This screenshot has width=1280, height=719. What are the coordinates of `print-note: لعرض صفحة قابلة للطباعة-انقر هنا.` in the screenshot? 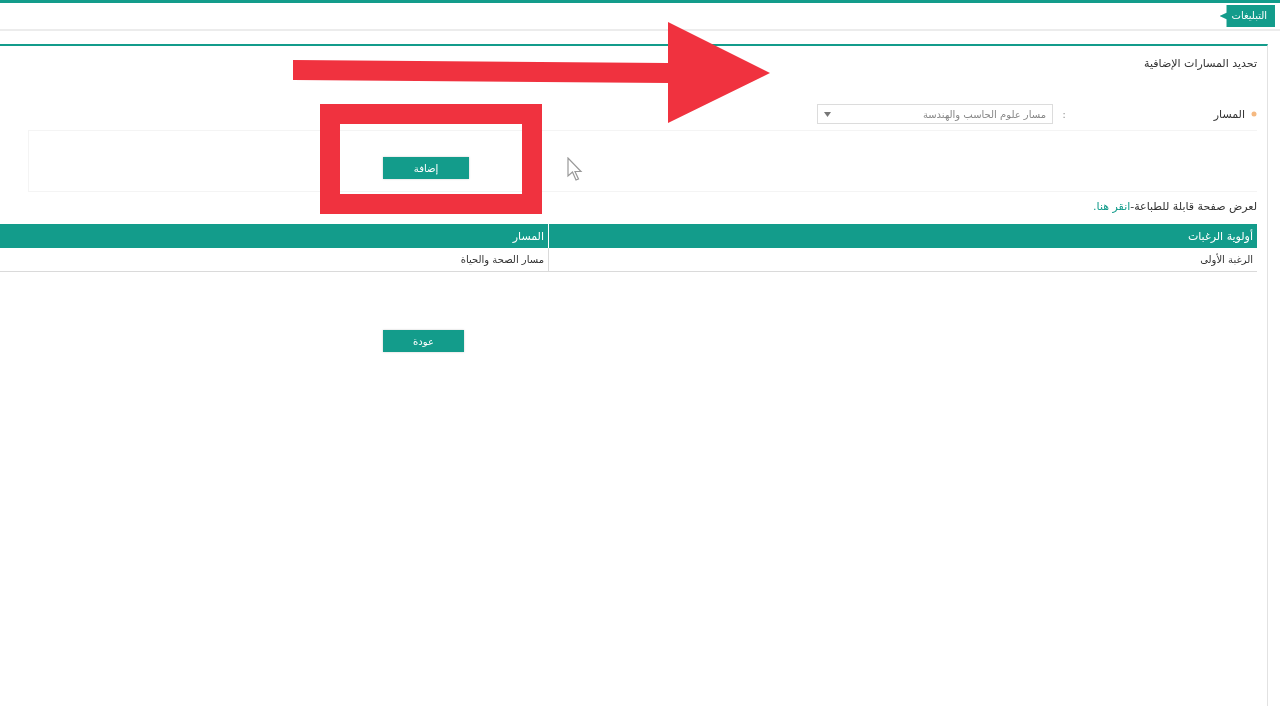 It's located at (1174, 207).